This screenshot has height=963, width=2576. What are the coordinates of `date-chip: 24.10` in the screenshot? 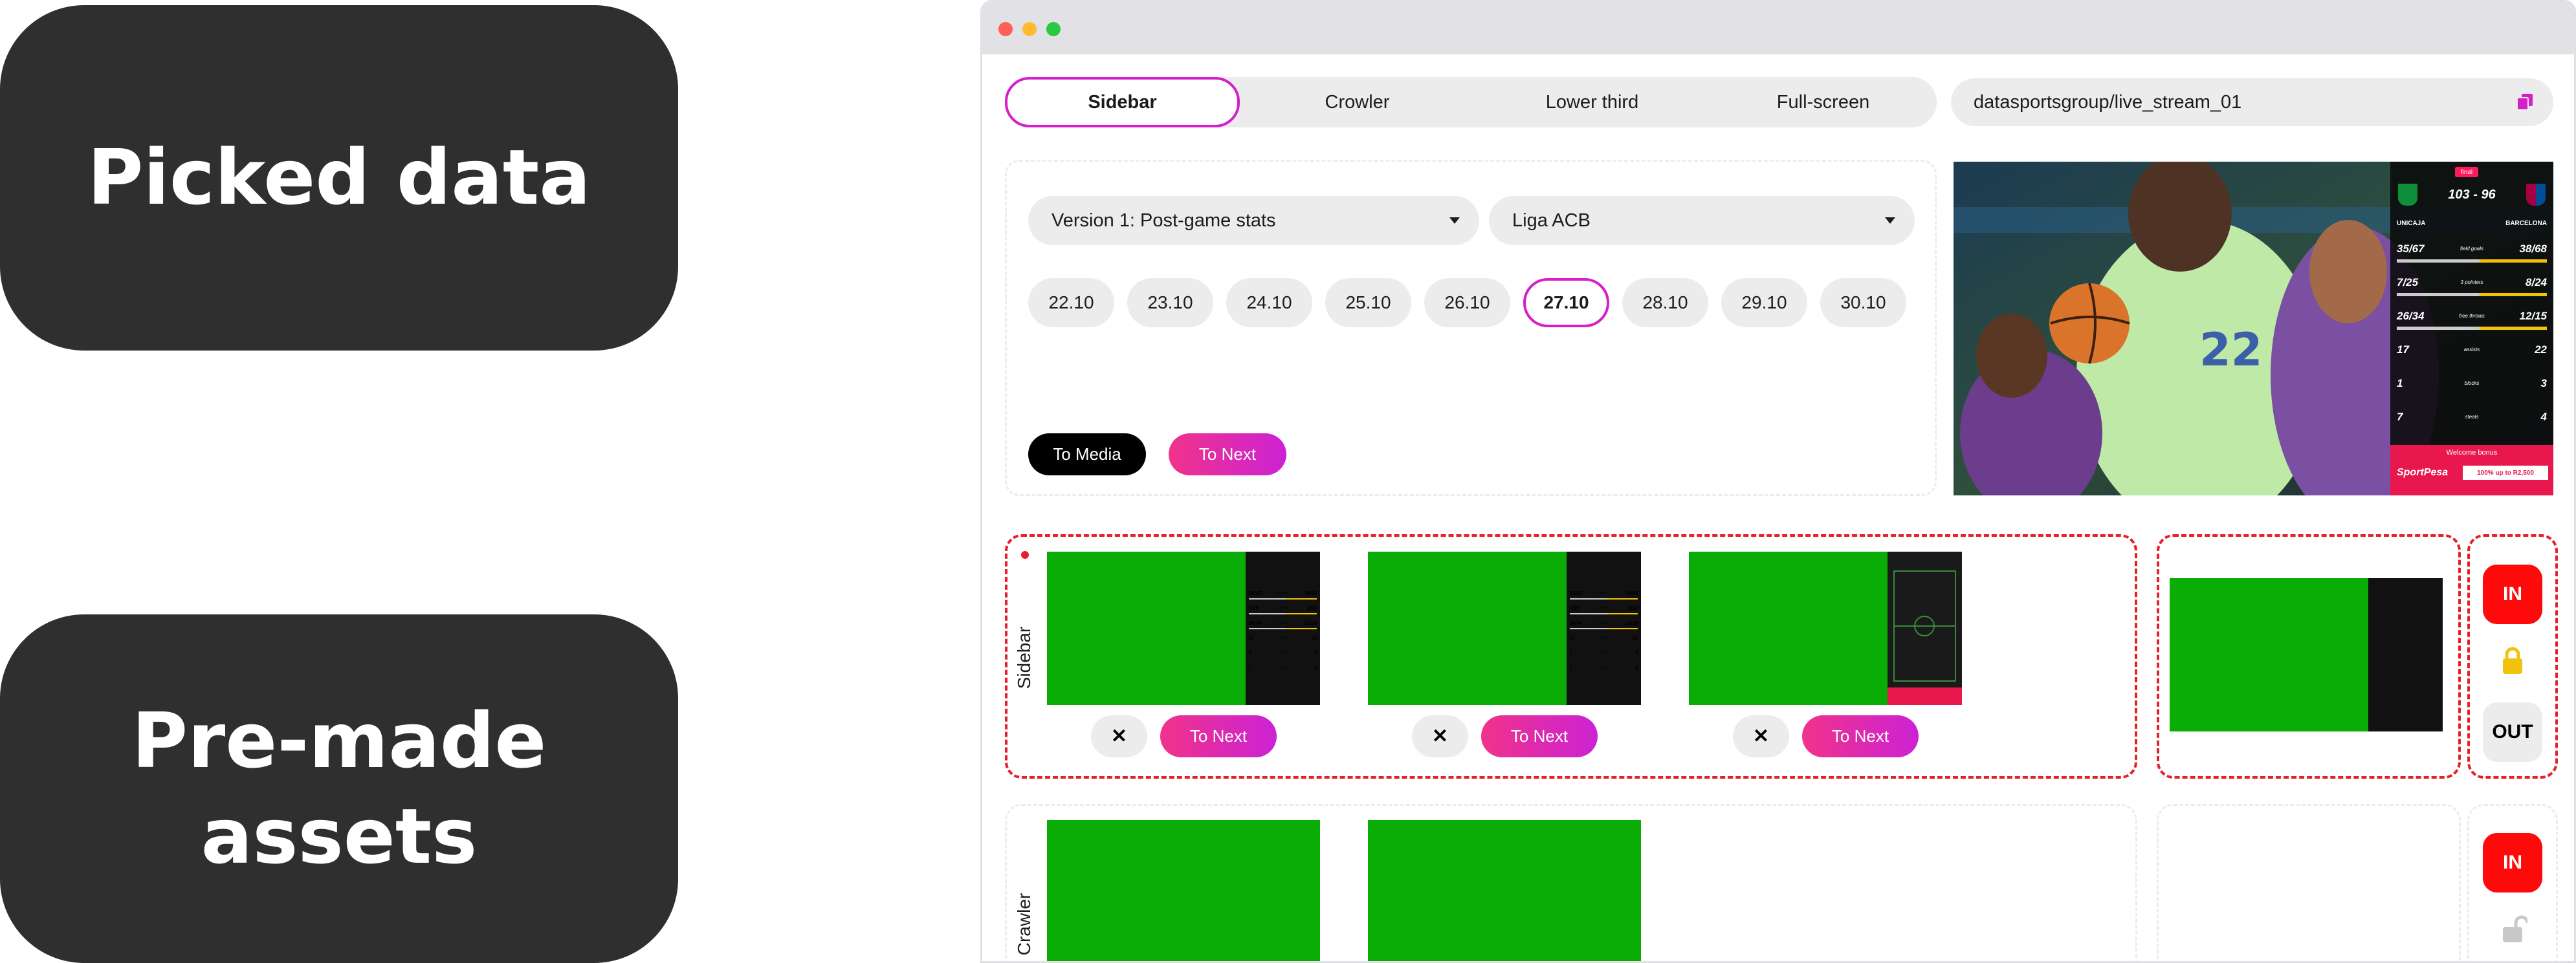 It's located at (1269, 302).